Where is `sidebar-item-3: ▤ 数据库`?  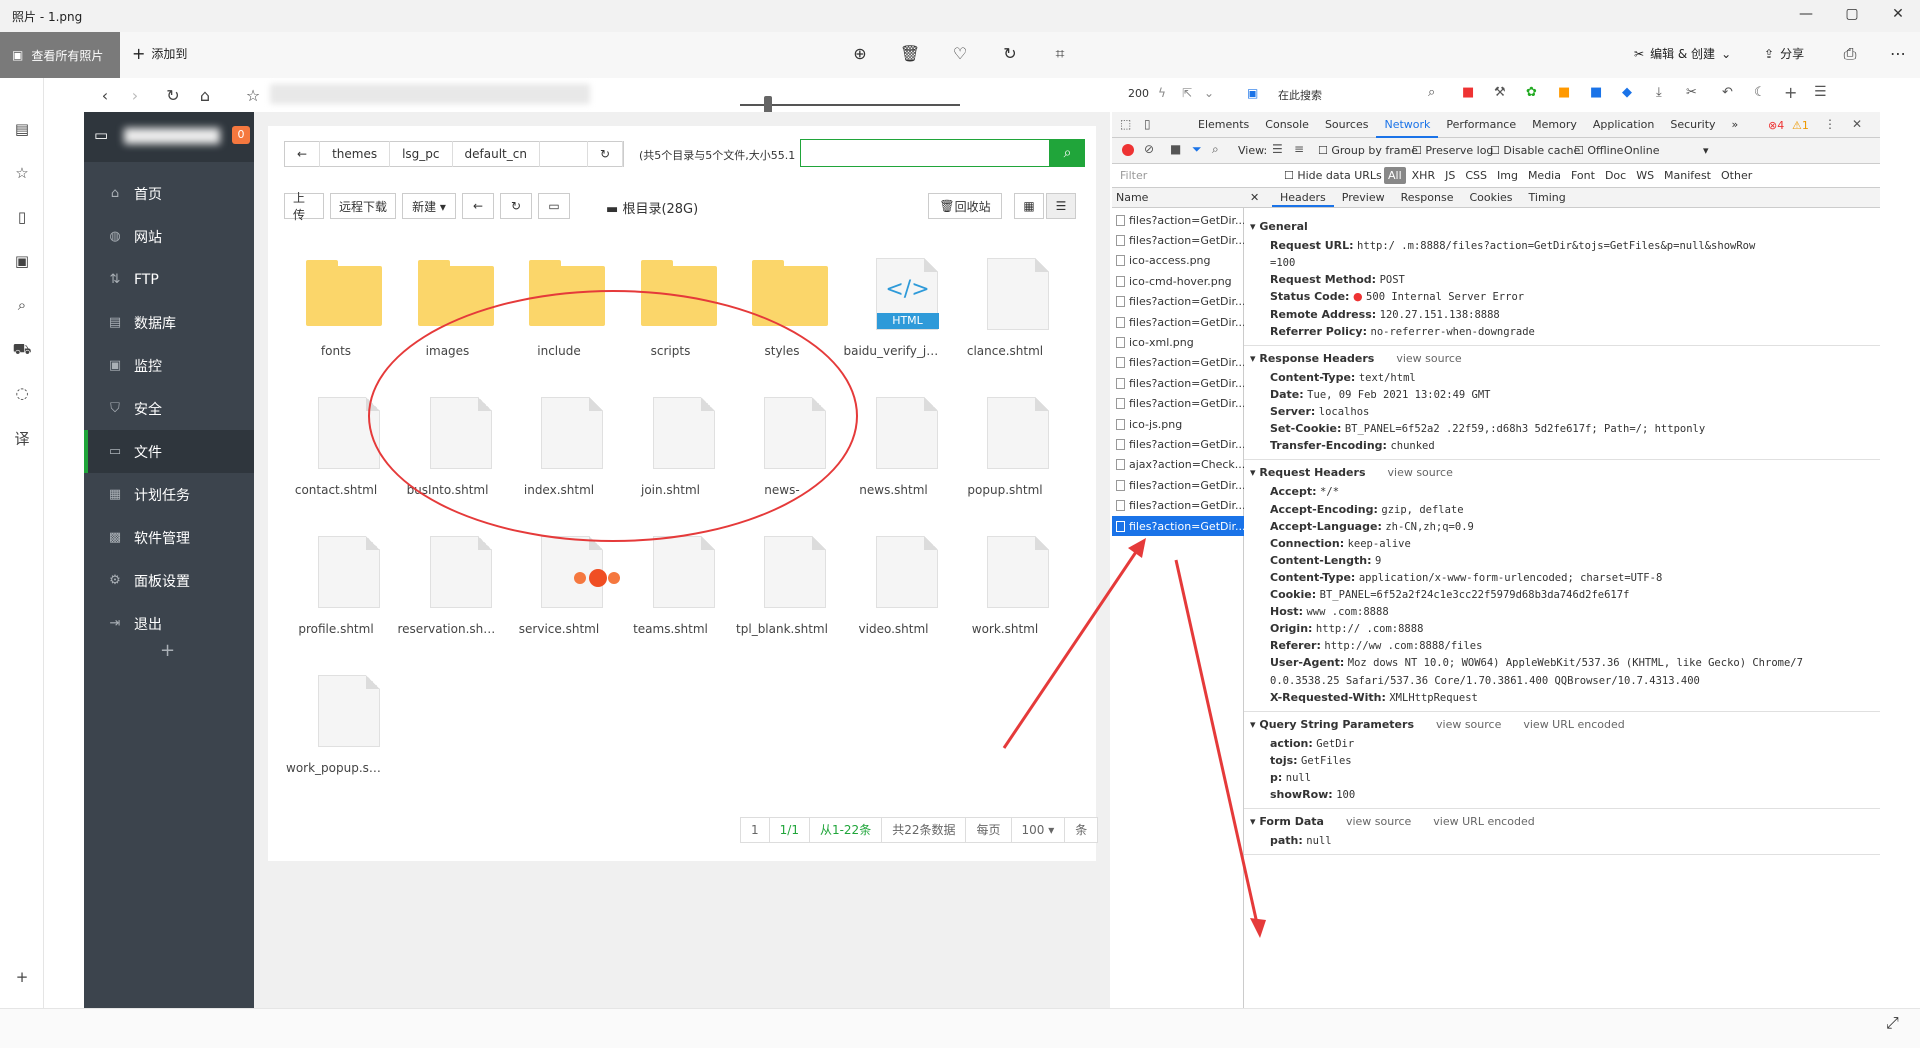 sidebar-item-3: ▤ 数据库 is located at coordinates (169, 322).